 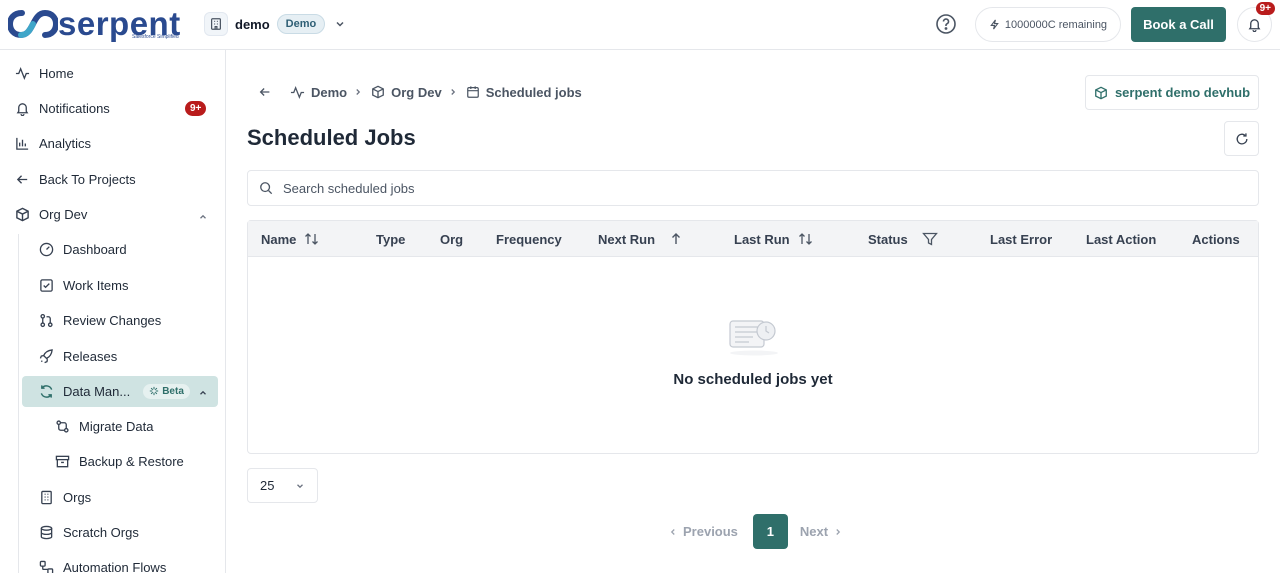 I want to click on sidebar-item-label: Scratch Orgs, so click(x=101, y=532).